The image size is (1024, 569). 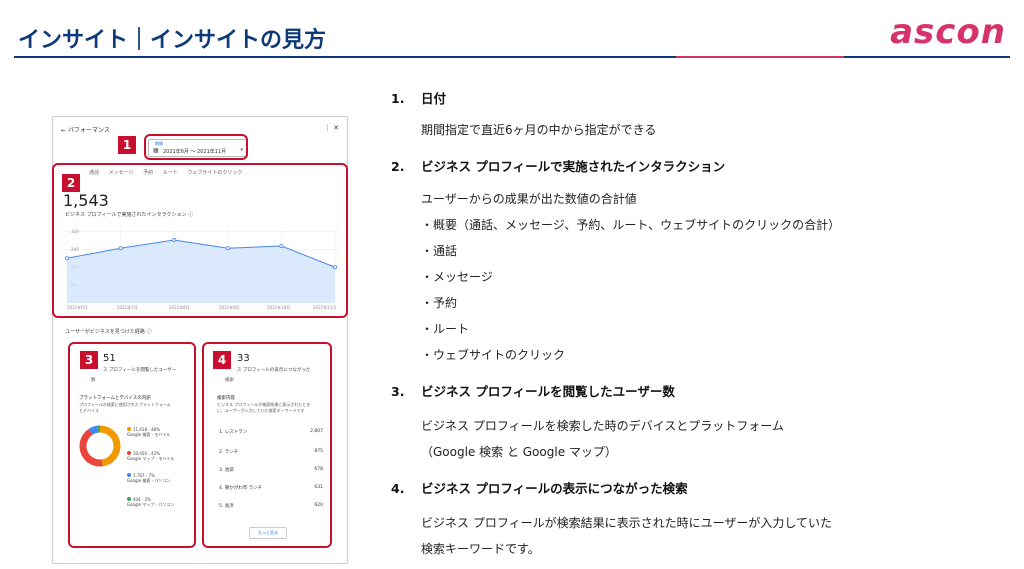 I want to click on screenshot-header-icons: ⋮ ✕, so click(x=331, y=128).